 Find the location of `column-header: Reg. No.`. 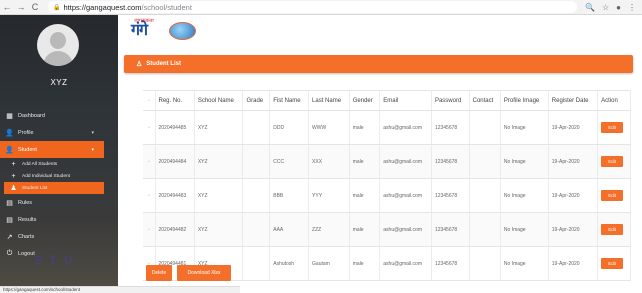

column-header: Reg. No. is located at coordinates (175, 100).